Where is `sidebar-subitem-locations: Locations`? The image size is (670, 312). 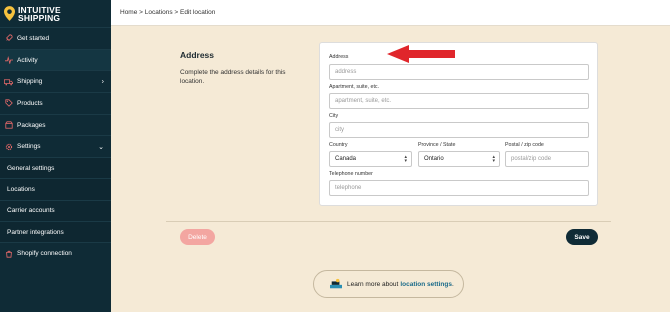 sidebar-subitem-locations: Locations is located at coordinates (55, 189).